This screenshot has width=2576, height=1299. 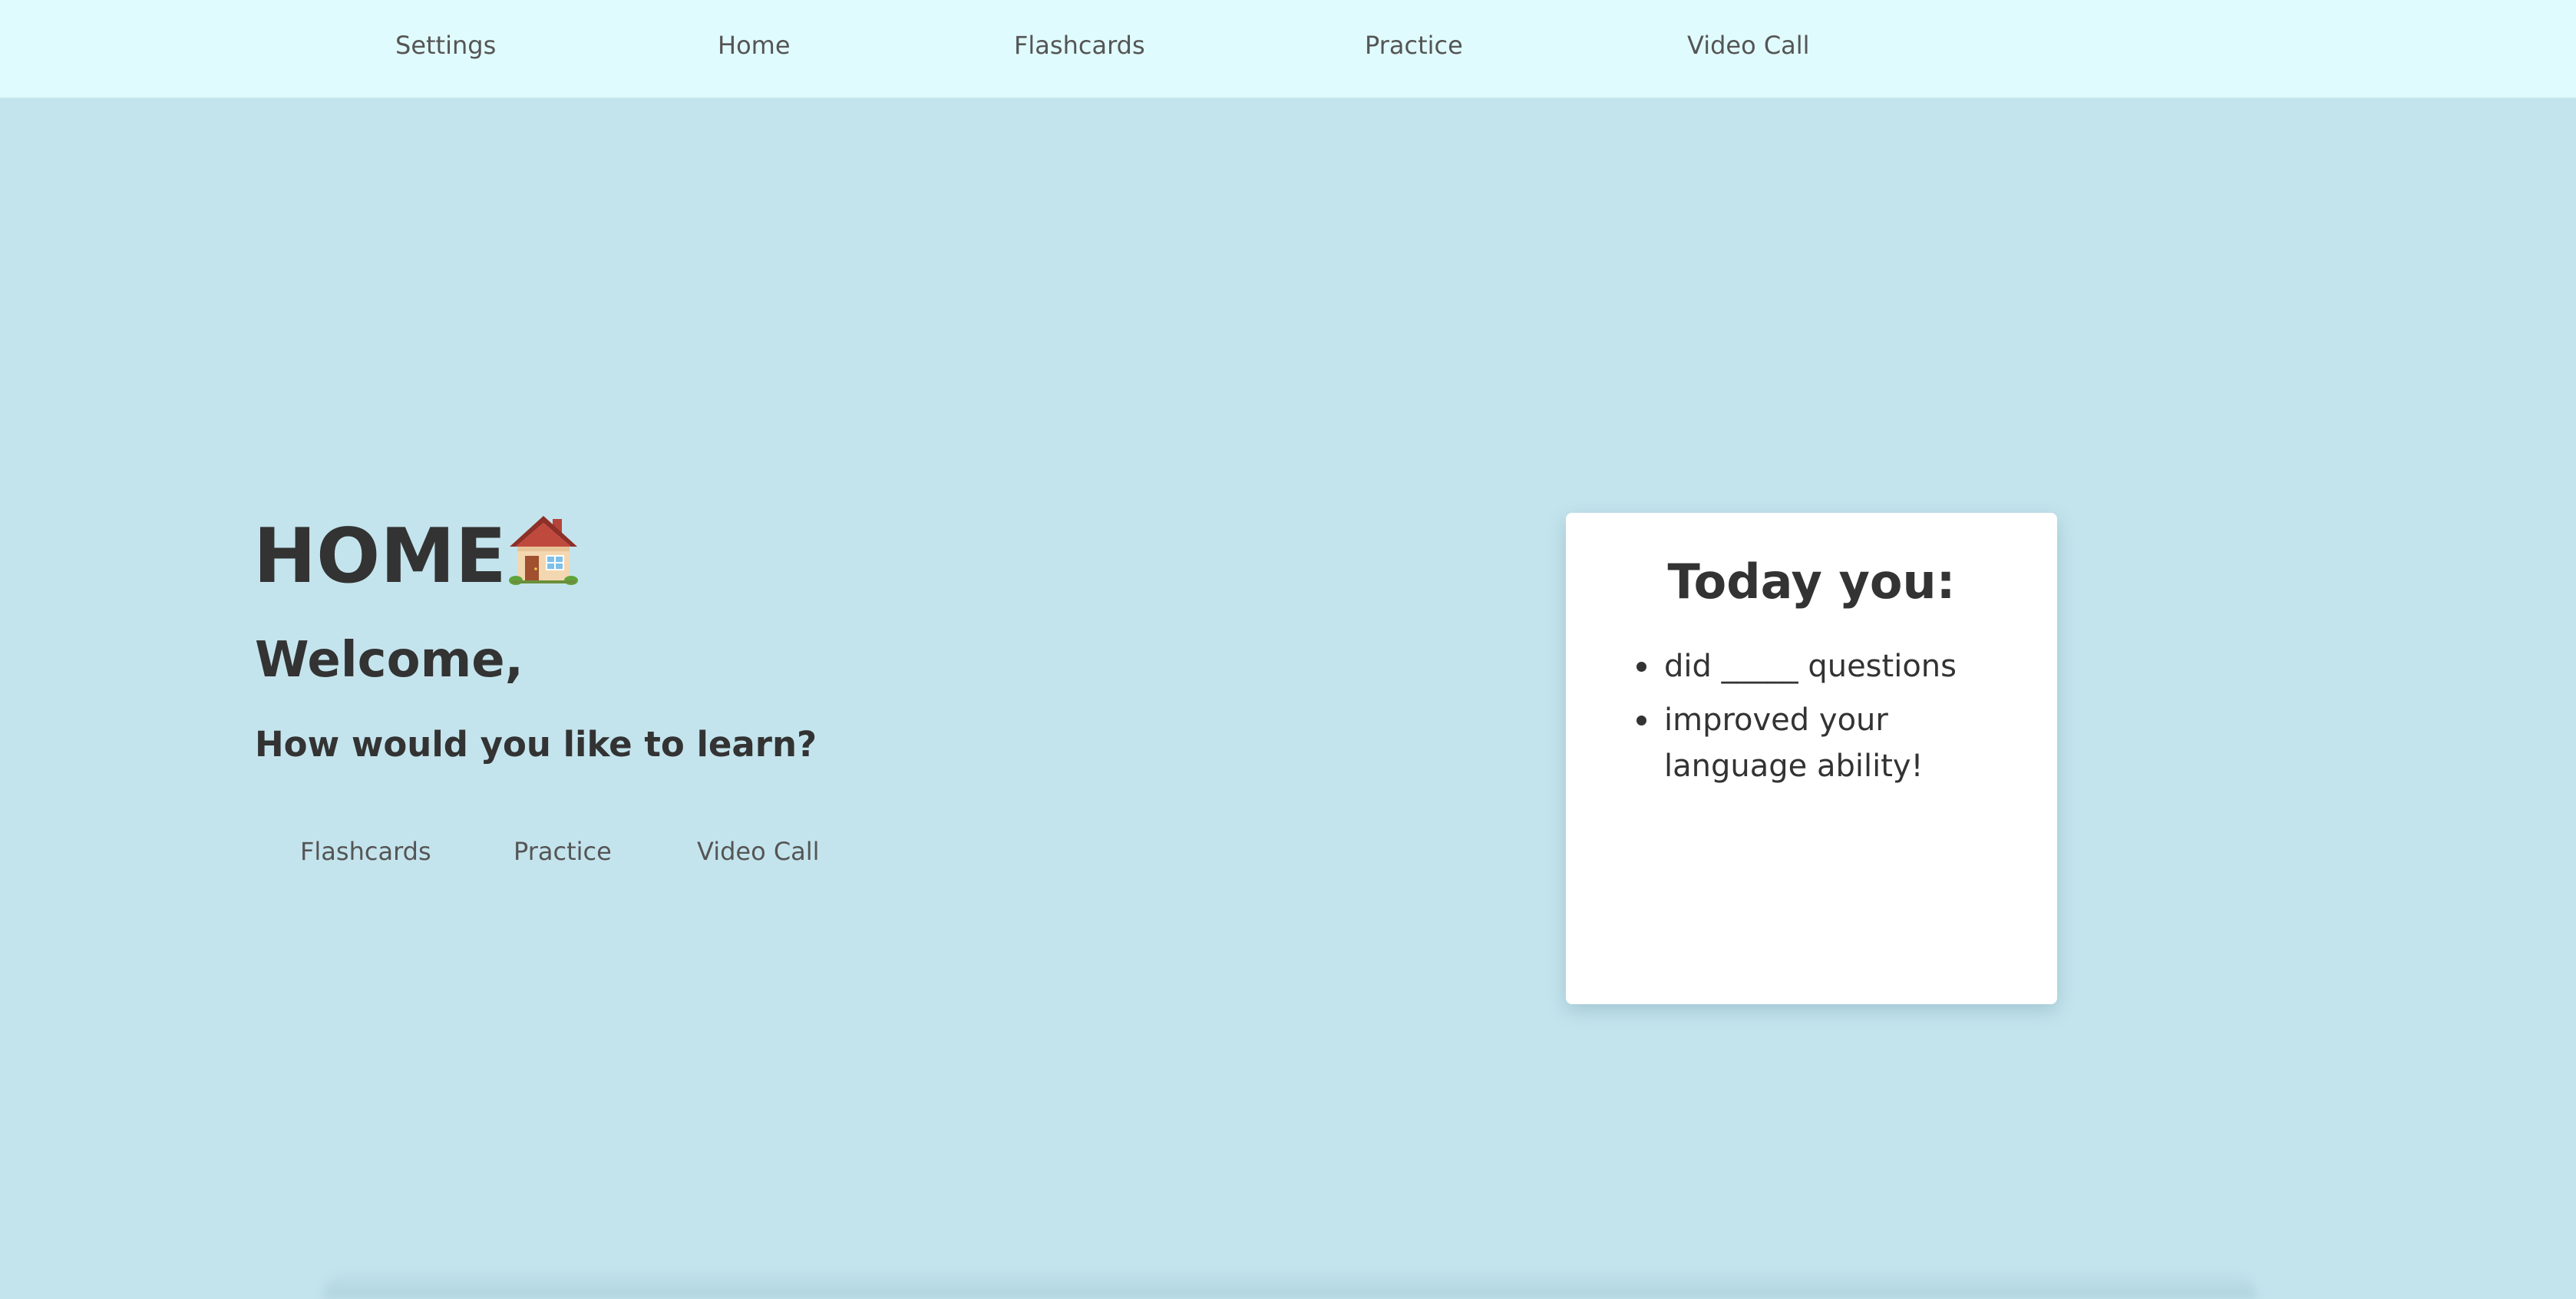 What do you see at coordinates (563, 851) in the screenshot?
I see `learn-practice-link: Practice` at bounding box center [563, 851].